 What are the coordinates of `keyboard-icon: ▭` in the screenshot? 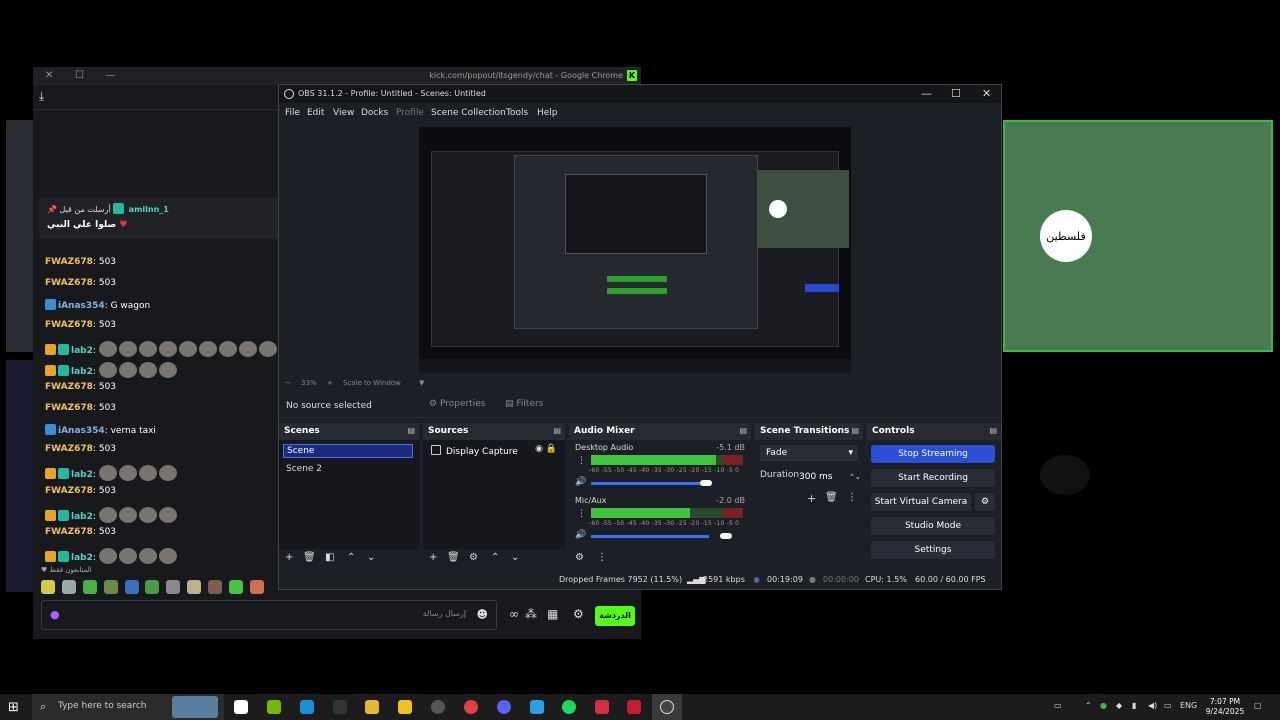 It's located at (1058, 705).